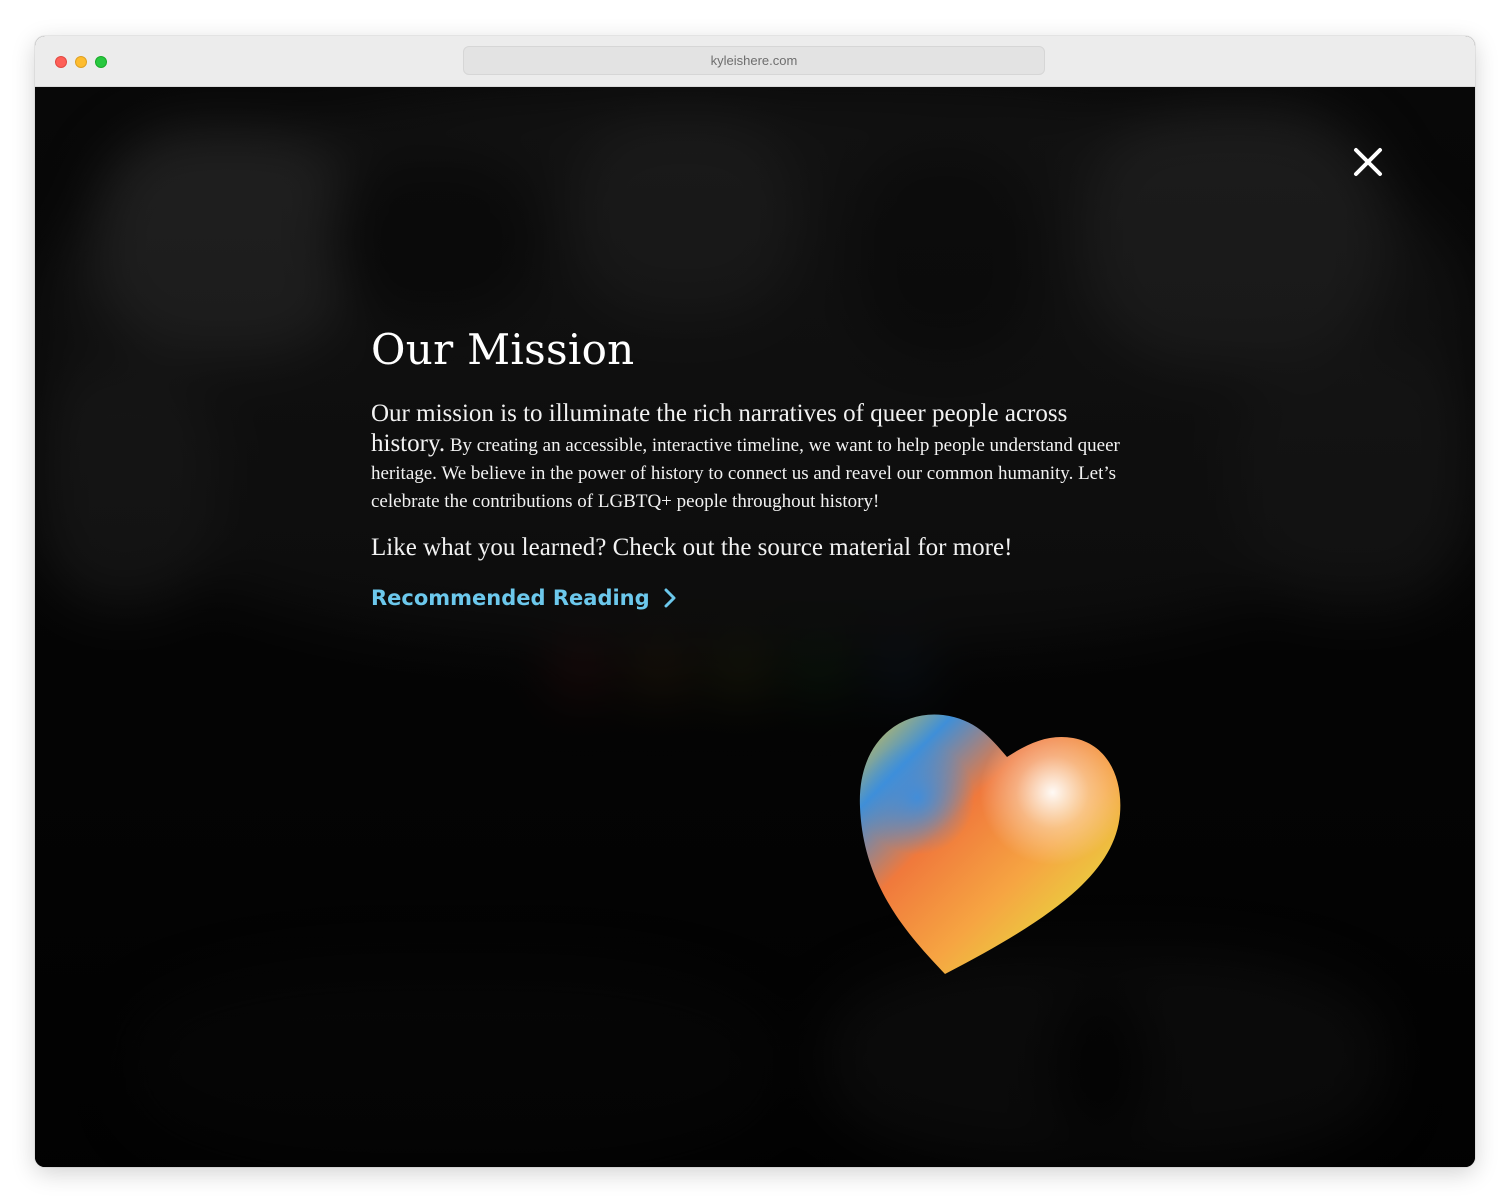 The width and height of the screenshot is (1510, 1202). What do you see at coordinates (503, 349) in the screenshot?
I see `page-title: Our Mission` at bounding box center [503, 349].